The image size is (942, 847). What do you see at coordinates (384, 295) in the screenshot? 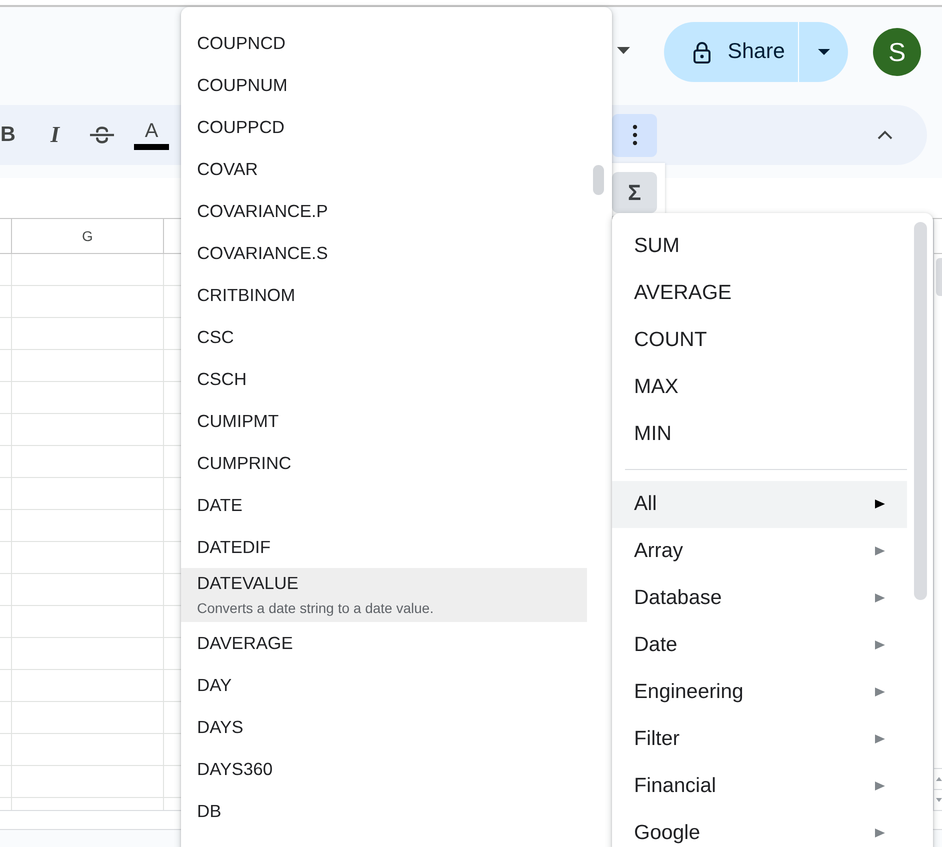
I see `function-item: CRITBINOM` at bounding box center [384, 295].